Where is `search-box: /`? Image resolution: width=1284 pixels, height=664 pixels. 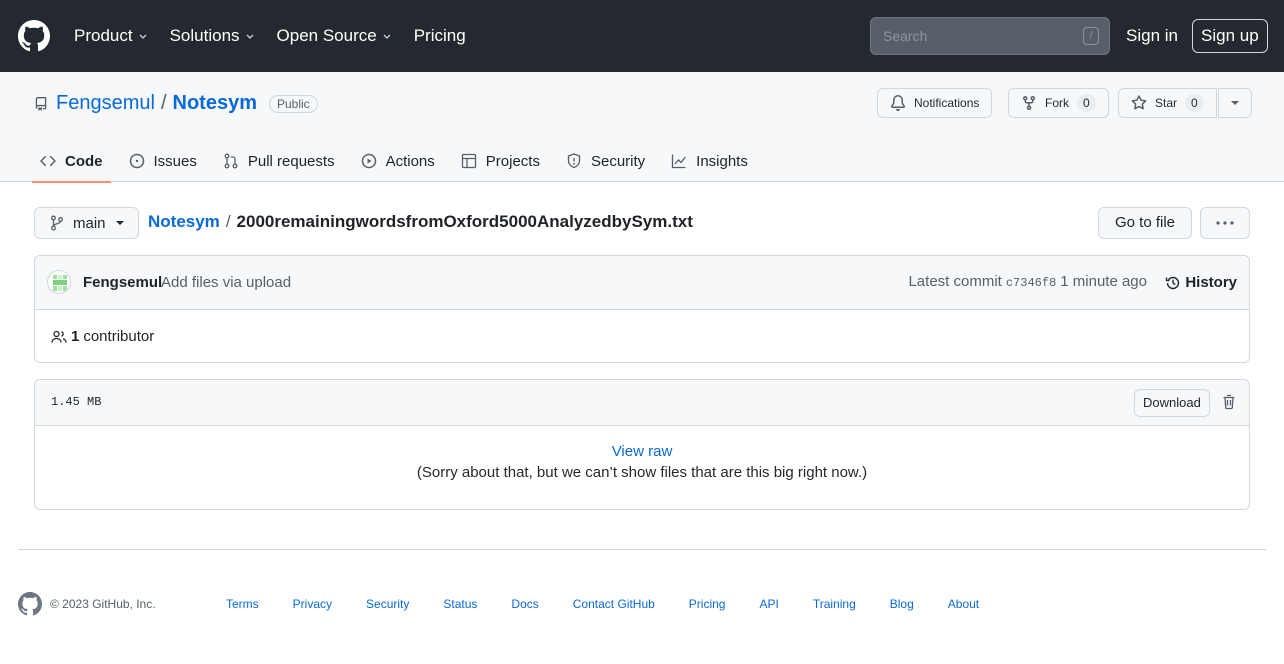 search-box: / is located at coordinates (990, 36).